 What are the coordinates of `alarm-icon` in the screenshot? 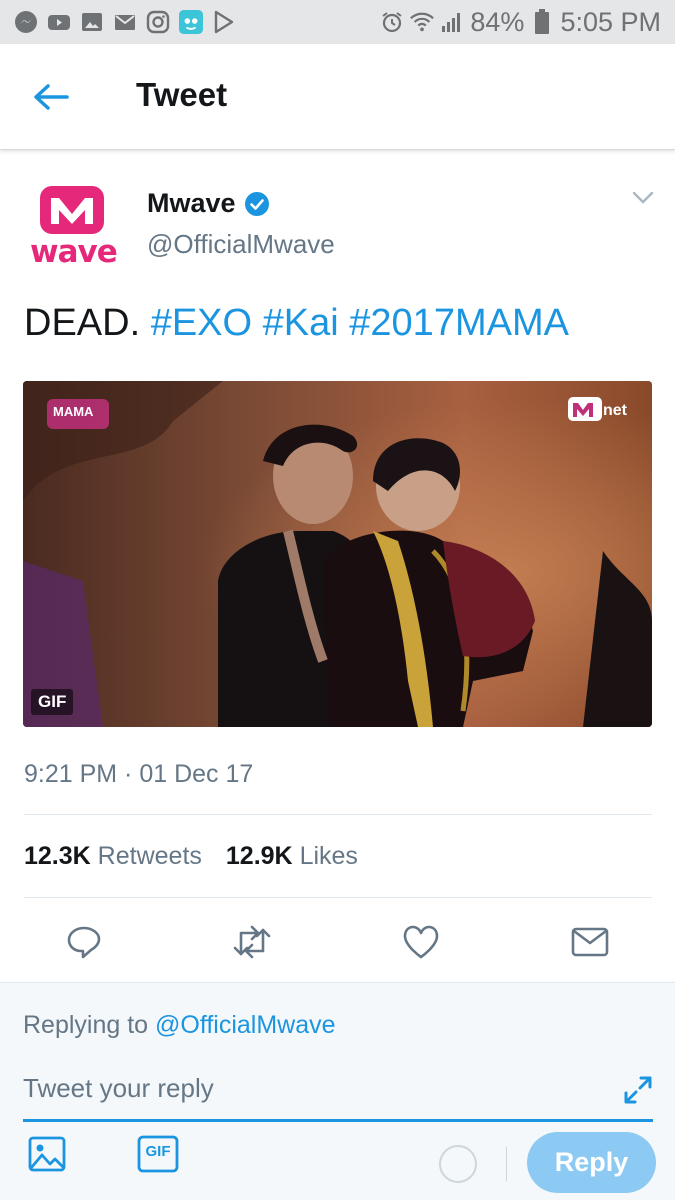 It's located at (392, 22).